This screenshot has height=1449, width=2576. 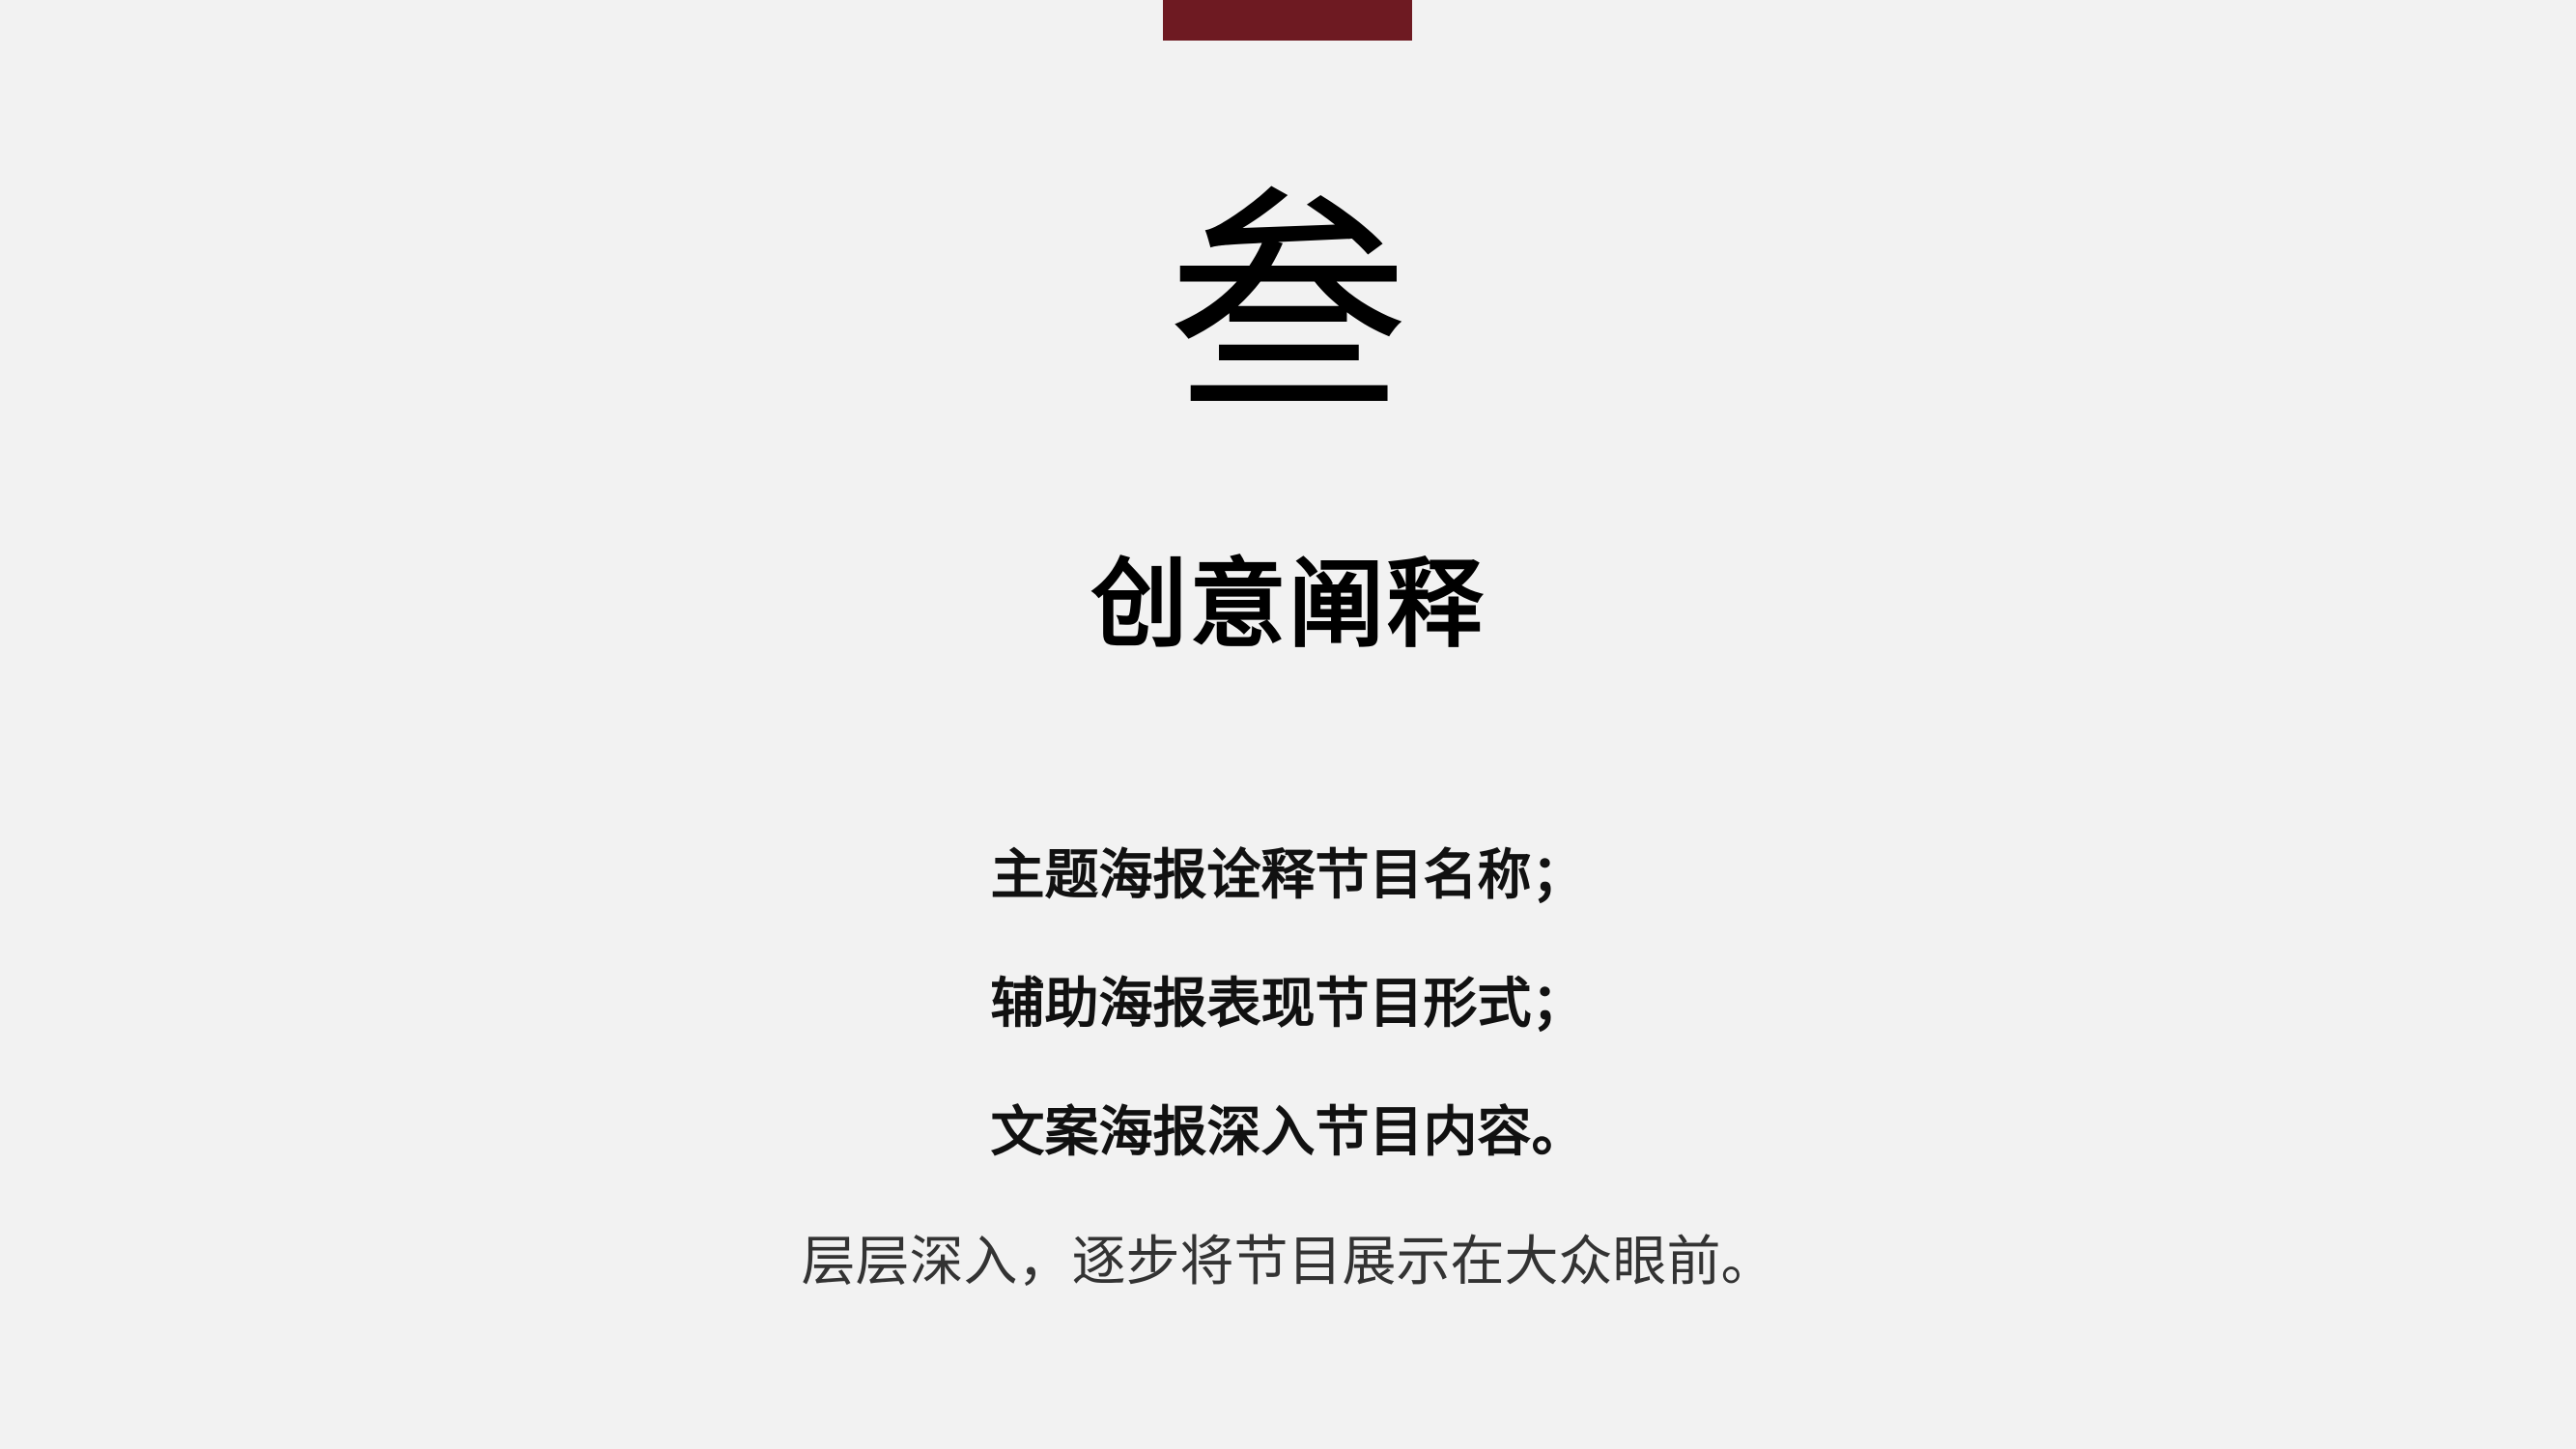 What do you see at coordinates (1288, 604) in the screenshot?
I see `section-title: 创意阐释` at bounding box center [1288, 604].